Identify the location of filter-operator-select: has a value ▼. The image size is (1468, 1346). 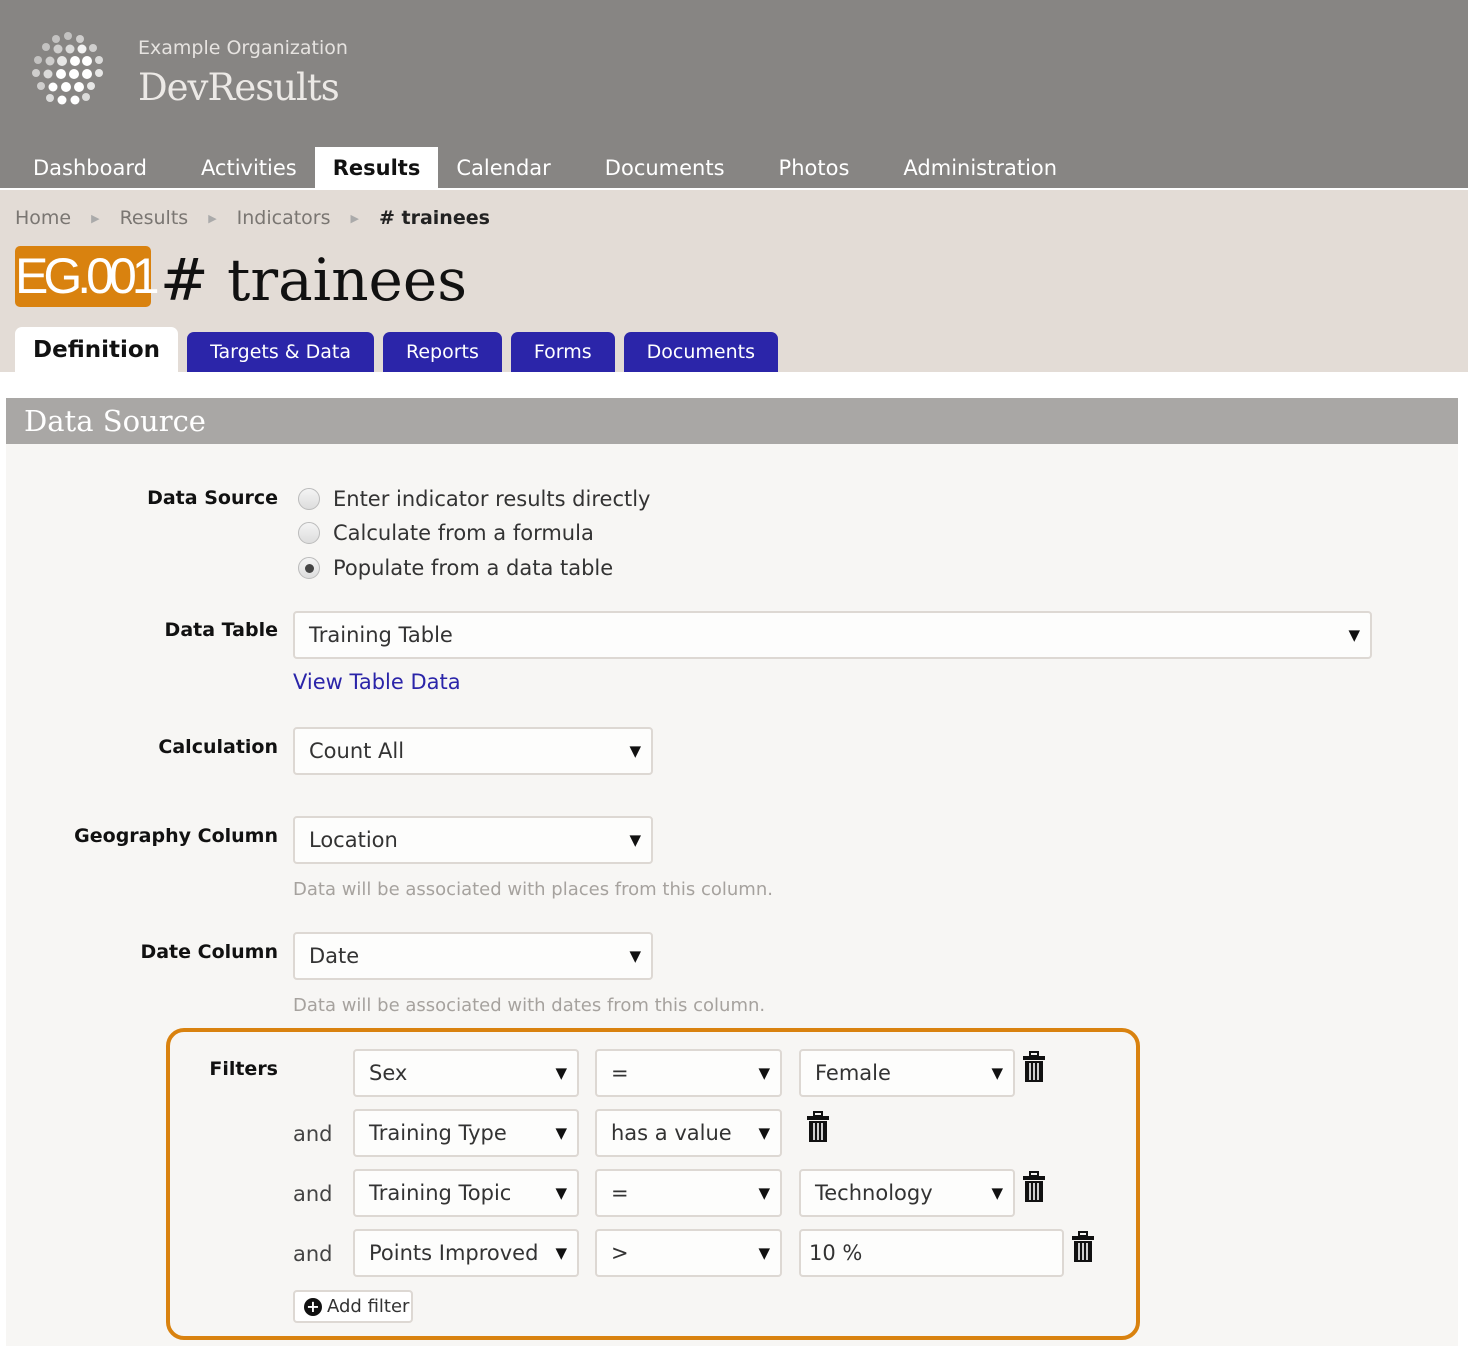
(688, 1133).